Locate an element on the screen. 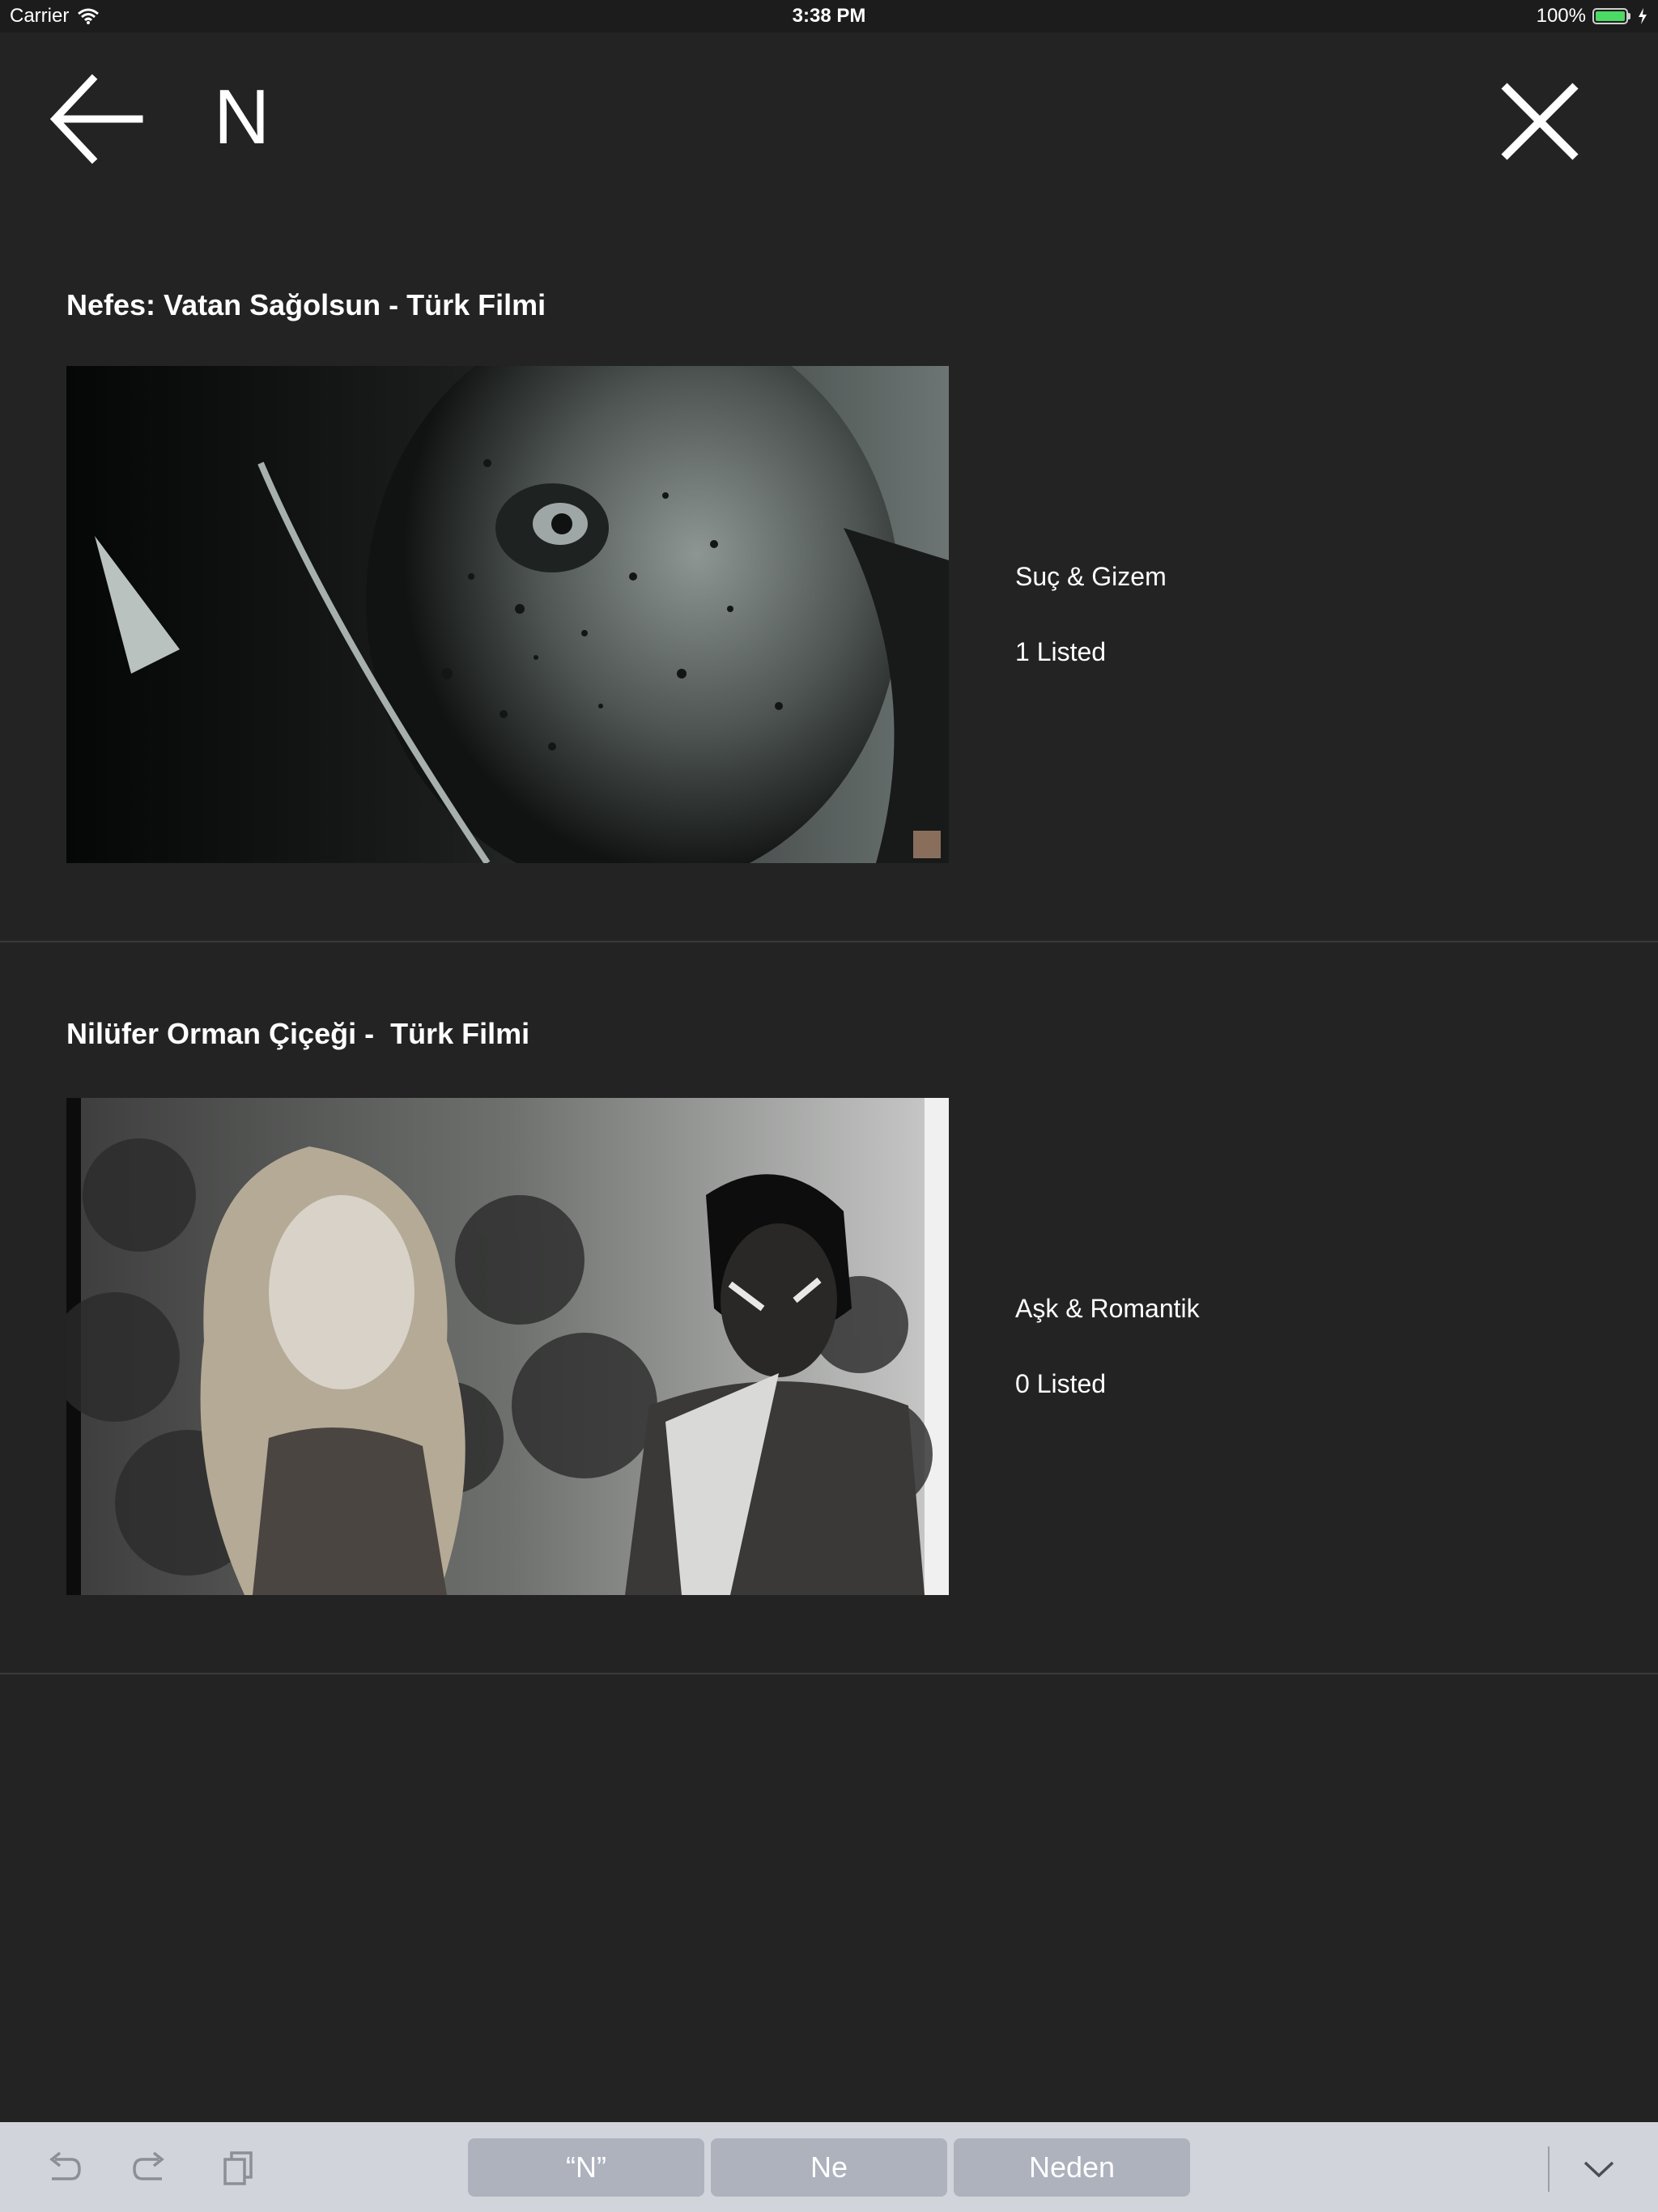 This screenshot has height=2212, width=1658. close-button is located at coordinates (1540, 122).